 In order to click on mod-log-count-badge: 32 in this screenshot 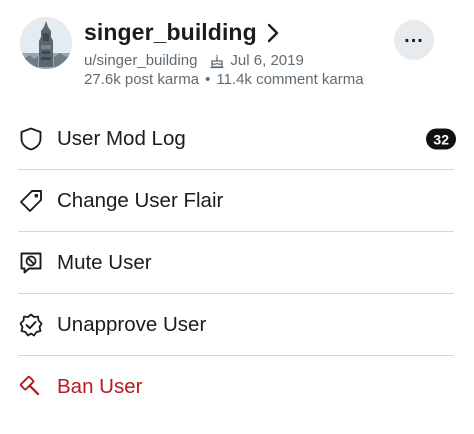, I will do `click(441, 139)`.